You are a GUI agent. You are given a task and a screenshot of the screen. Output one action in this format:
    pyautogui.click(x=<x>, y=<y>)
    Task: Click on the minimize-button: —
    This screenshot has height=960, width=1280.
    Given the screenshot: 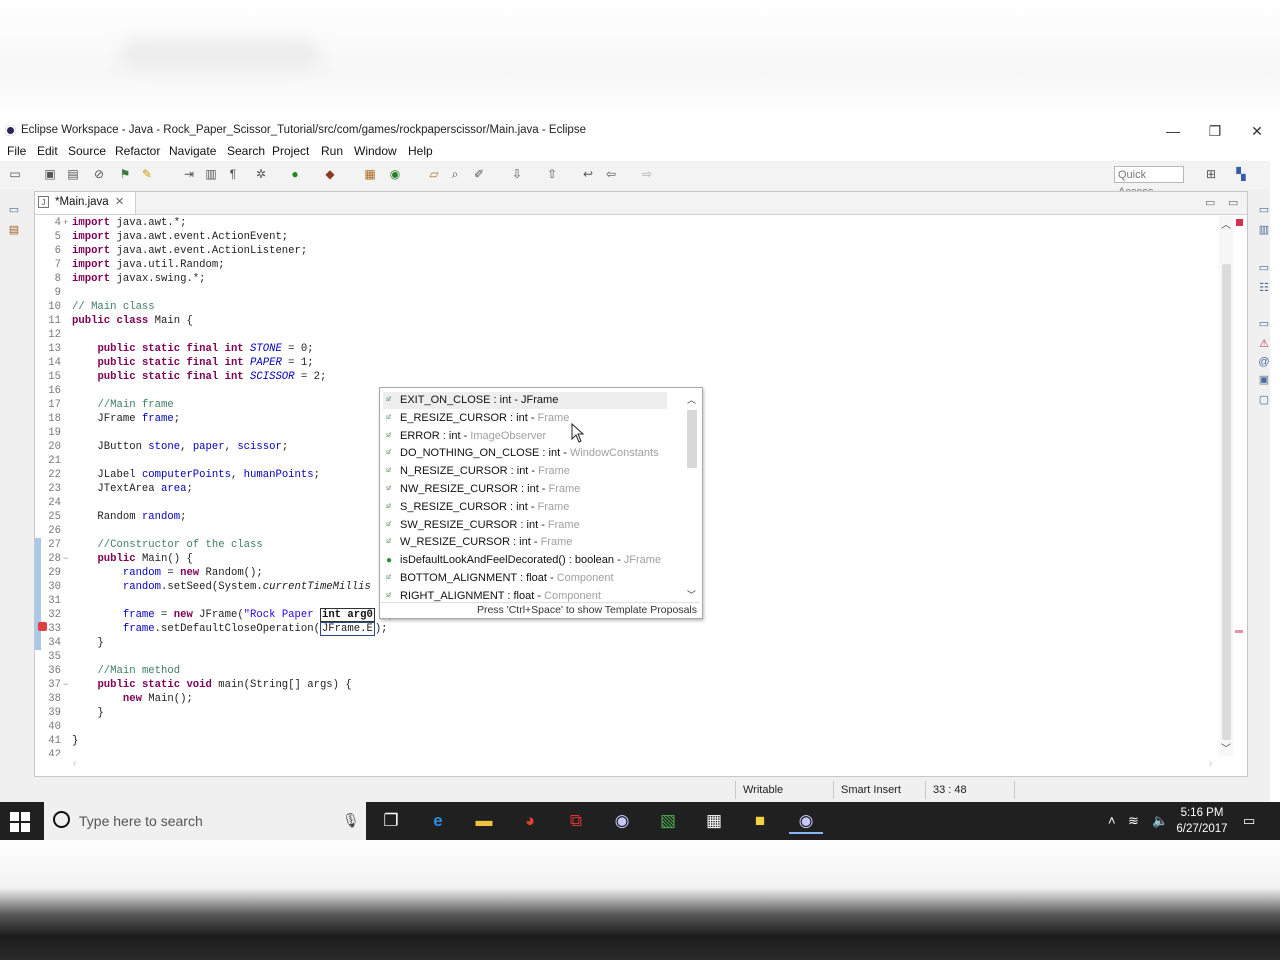 What is the action you would take?
    pyautogui.click(x=1173, y=131)
    